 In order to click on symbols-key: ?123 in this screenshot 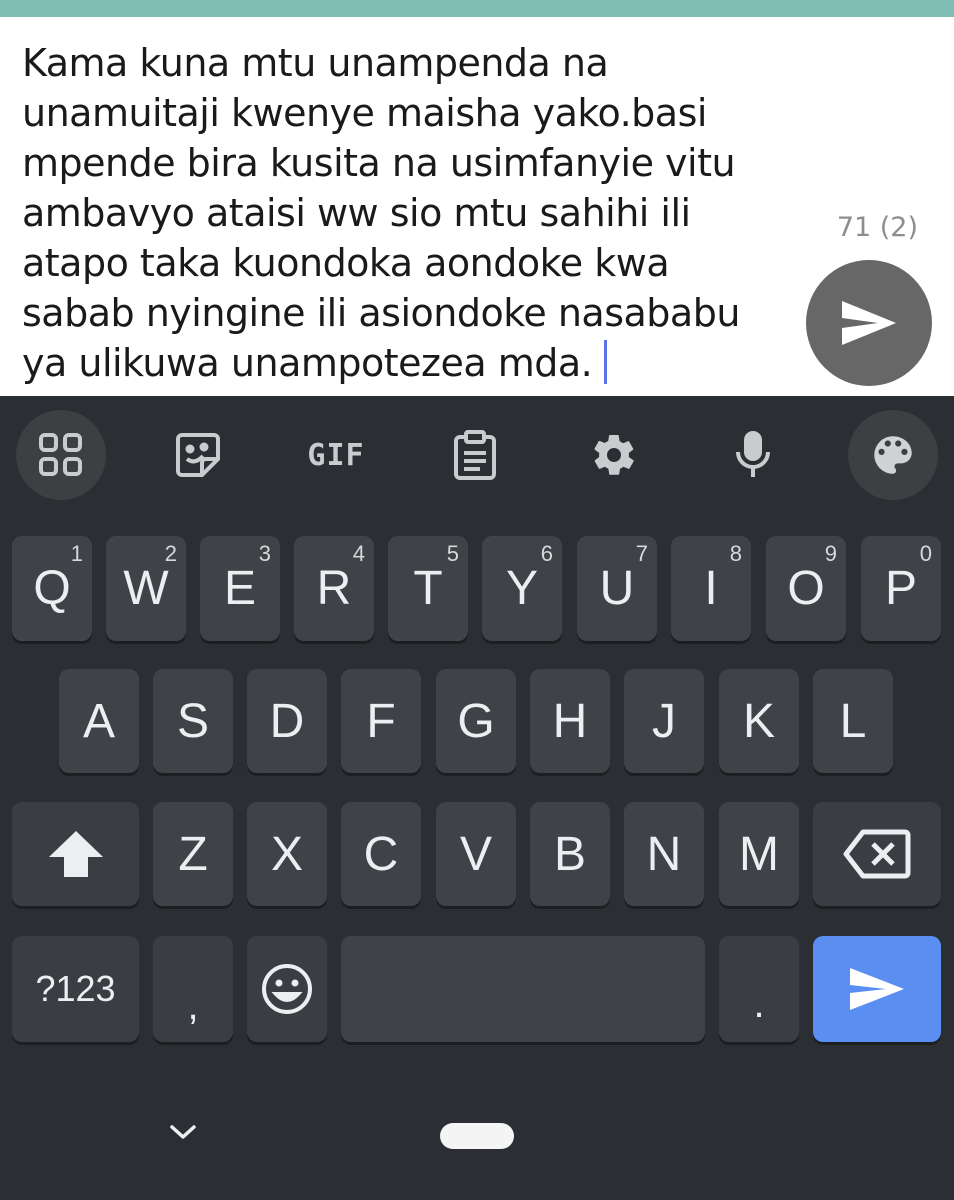, I will do `click(75, 989)`.